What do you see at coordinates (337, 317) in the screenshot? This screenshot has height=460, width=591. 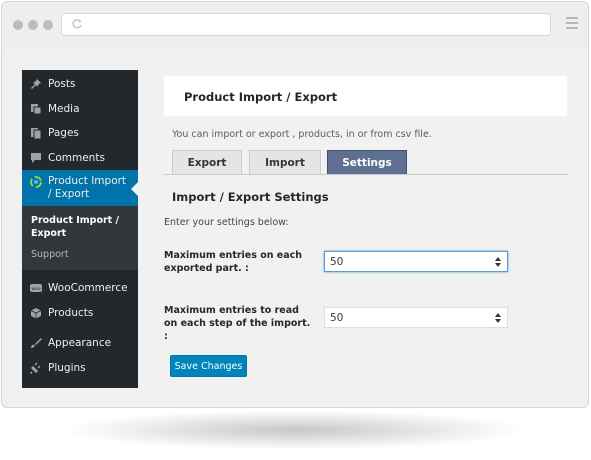 I see `import-entries-value: 50` at bounding box center [337, 317].